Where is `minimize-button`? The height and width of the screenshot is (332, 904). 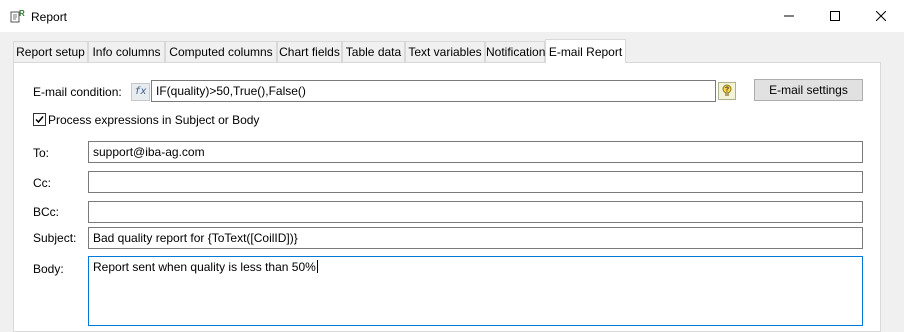
minimize-button is located at coordinates (789, 15).